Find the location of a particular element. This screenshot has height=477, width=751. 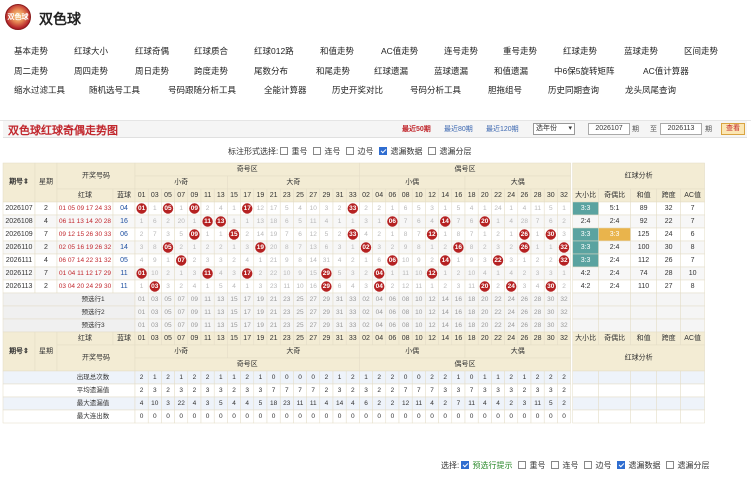

analysis-text: 10 is located at coordinates (693, 273).